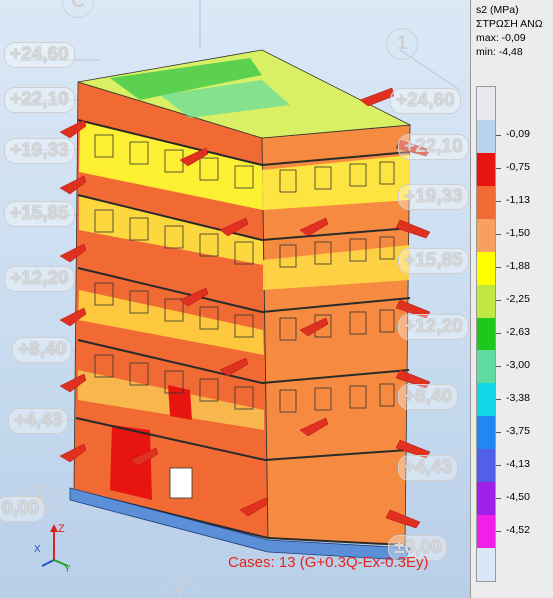  Describe the element at coordinates (433, 327) in the screenshot. I see `level-tag-right-12-20: +12,20` at that location.